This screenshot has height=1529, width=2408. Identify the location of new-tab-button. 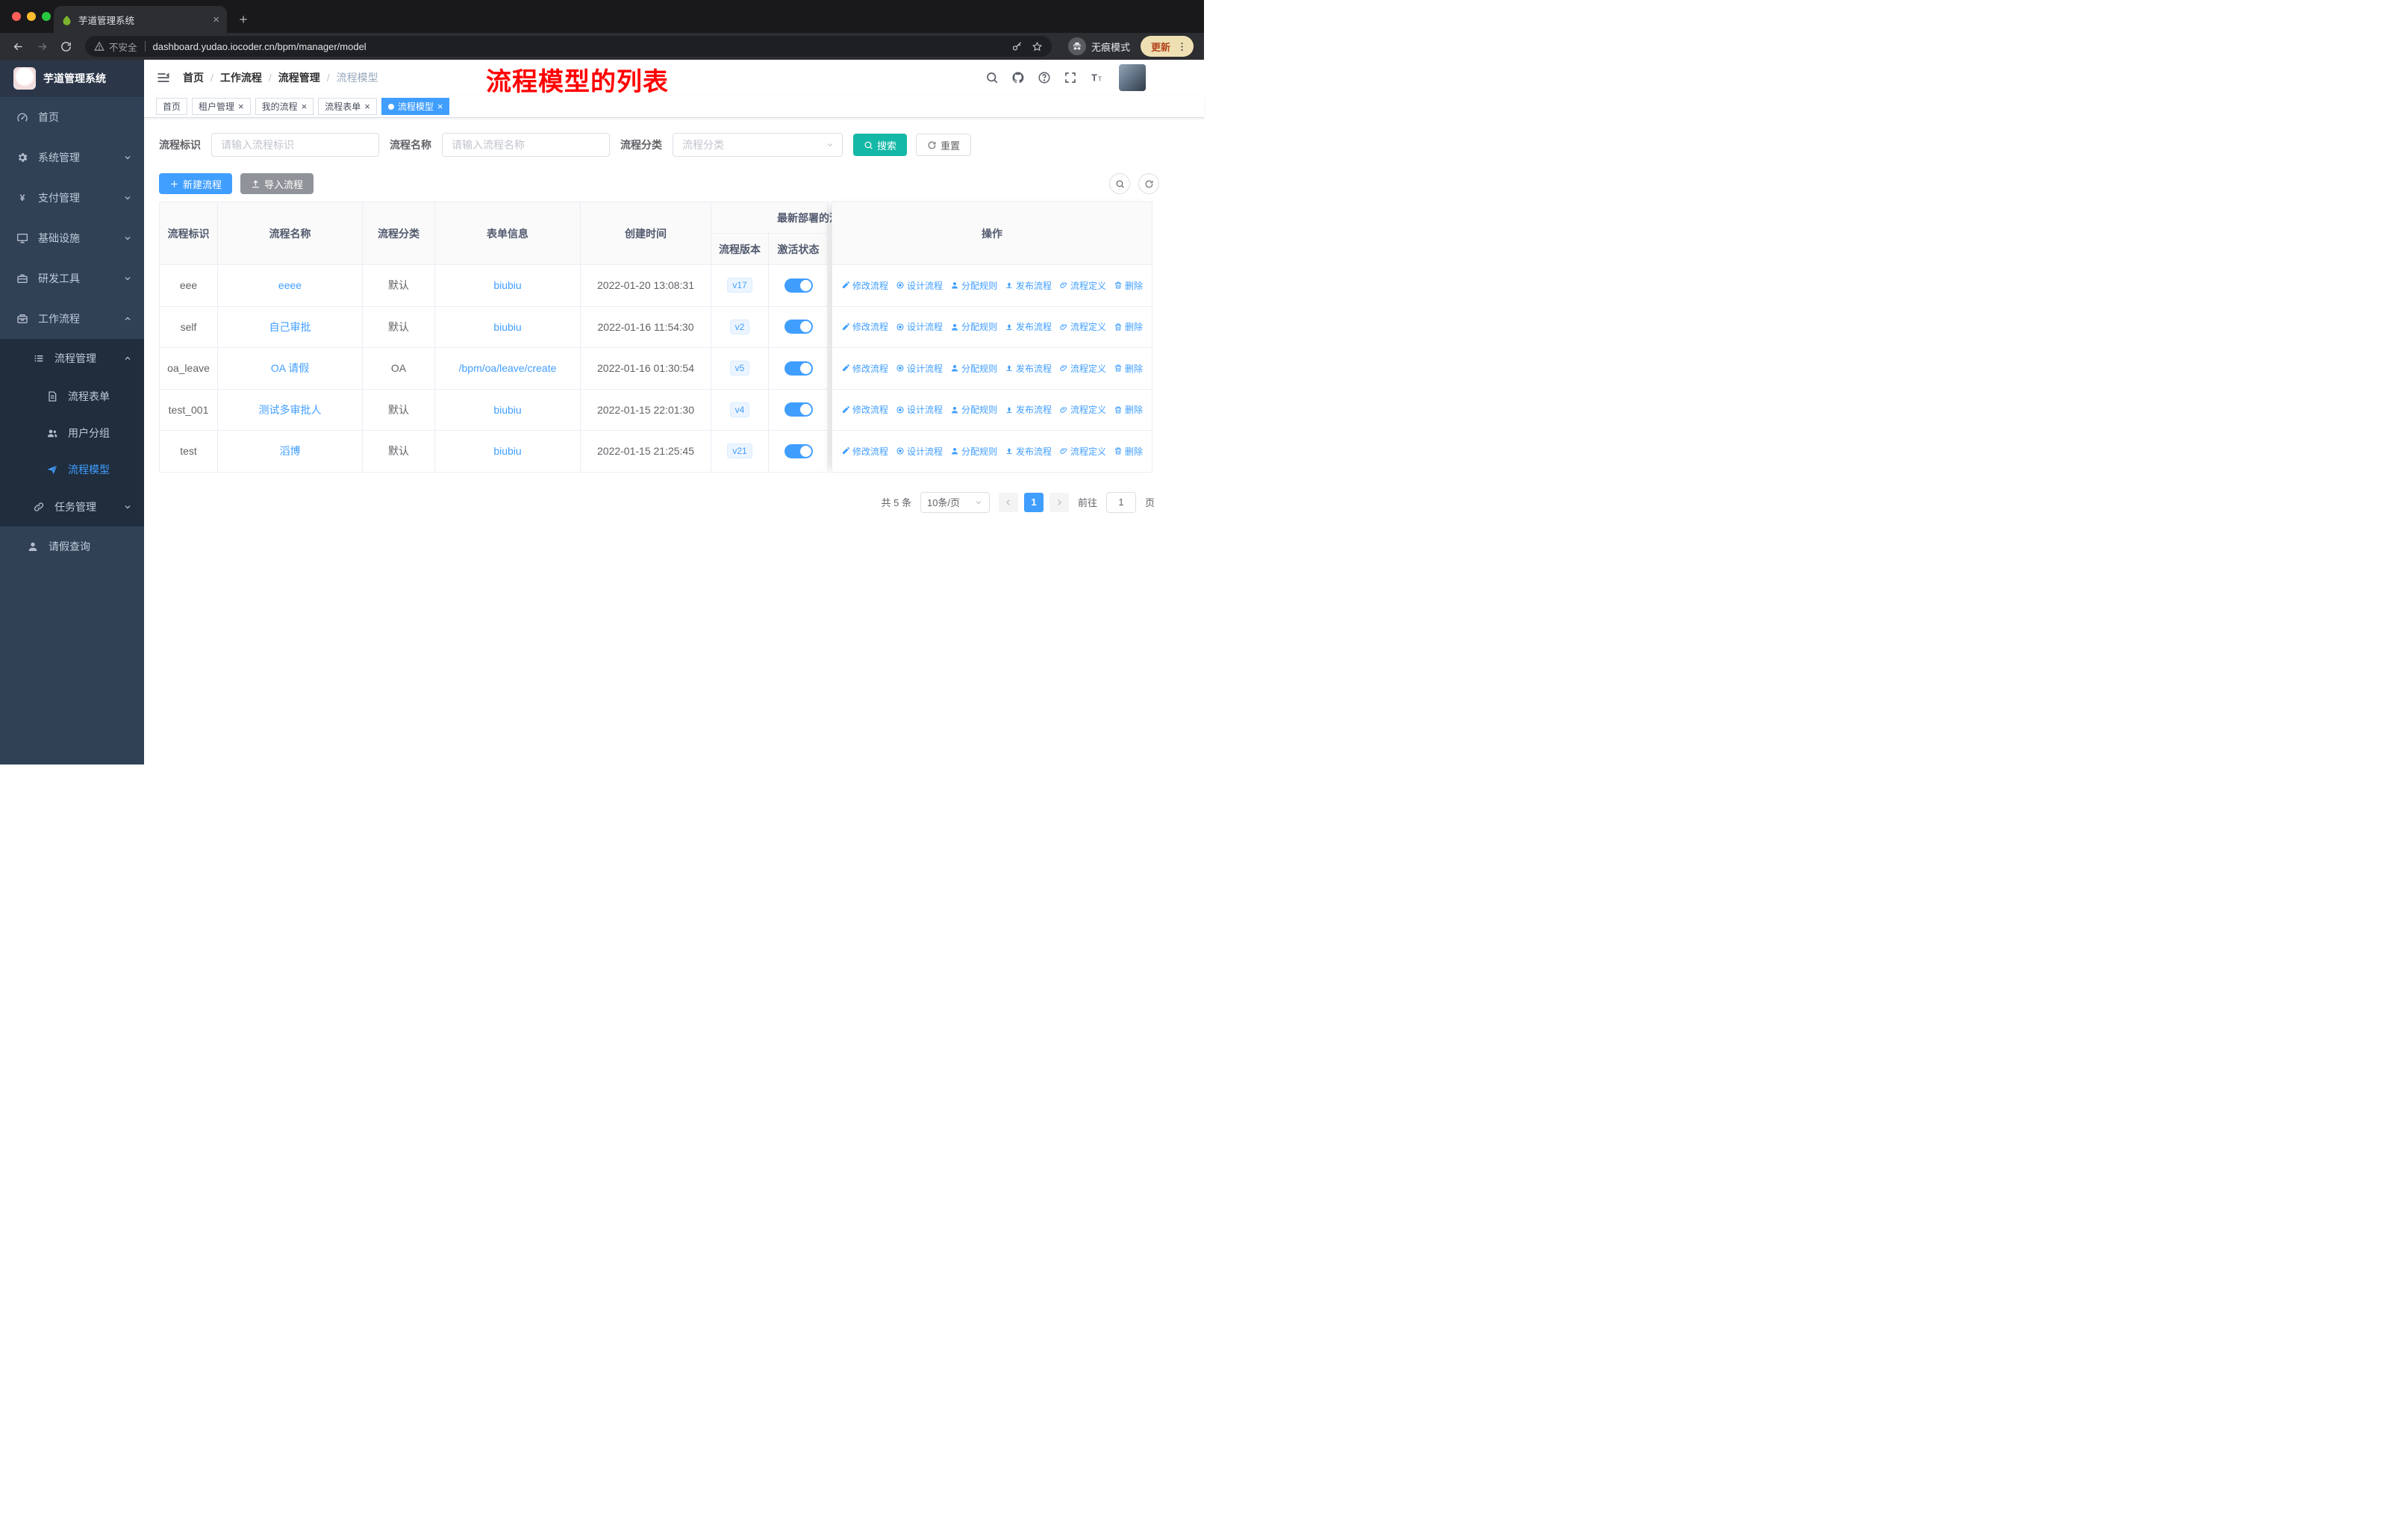
(243, 20).